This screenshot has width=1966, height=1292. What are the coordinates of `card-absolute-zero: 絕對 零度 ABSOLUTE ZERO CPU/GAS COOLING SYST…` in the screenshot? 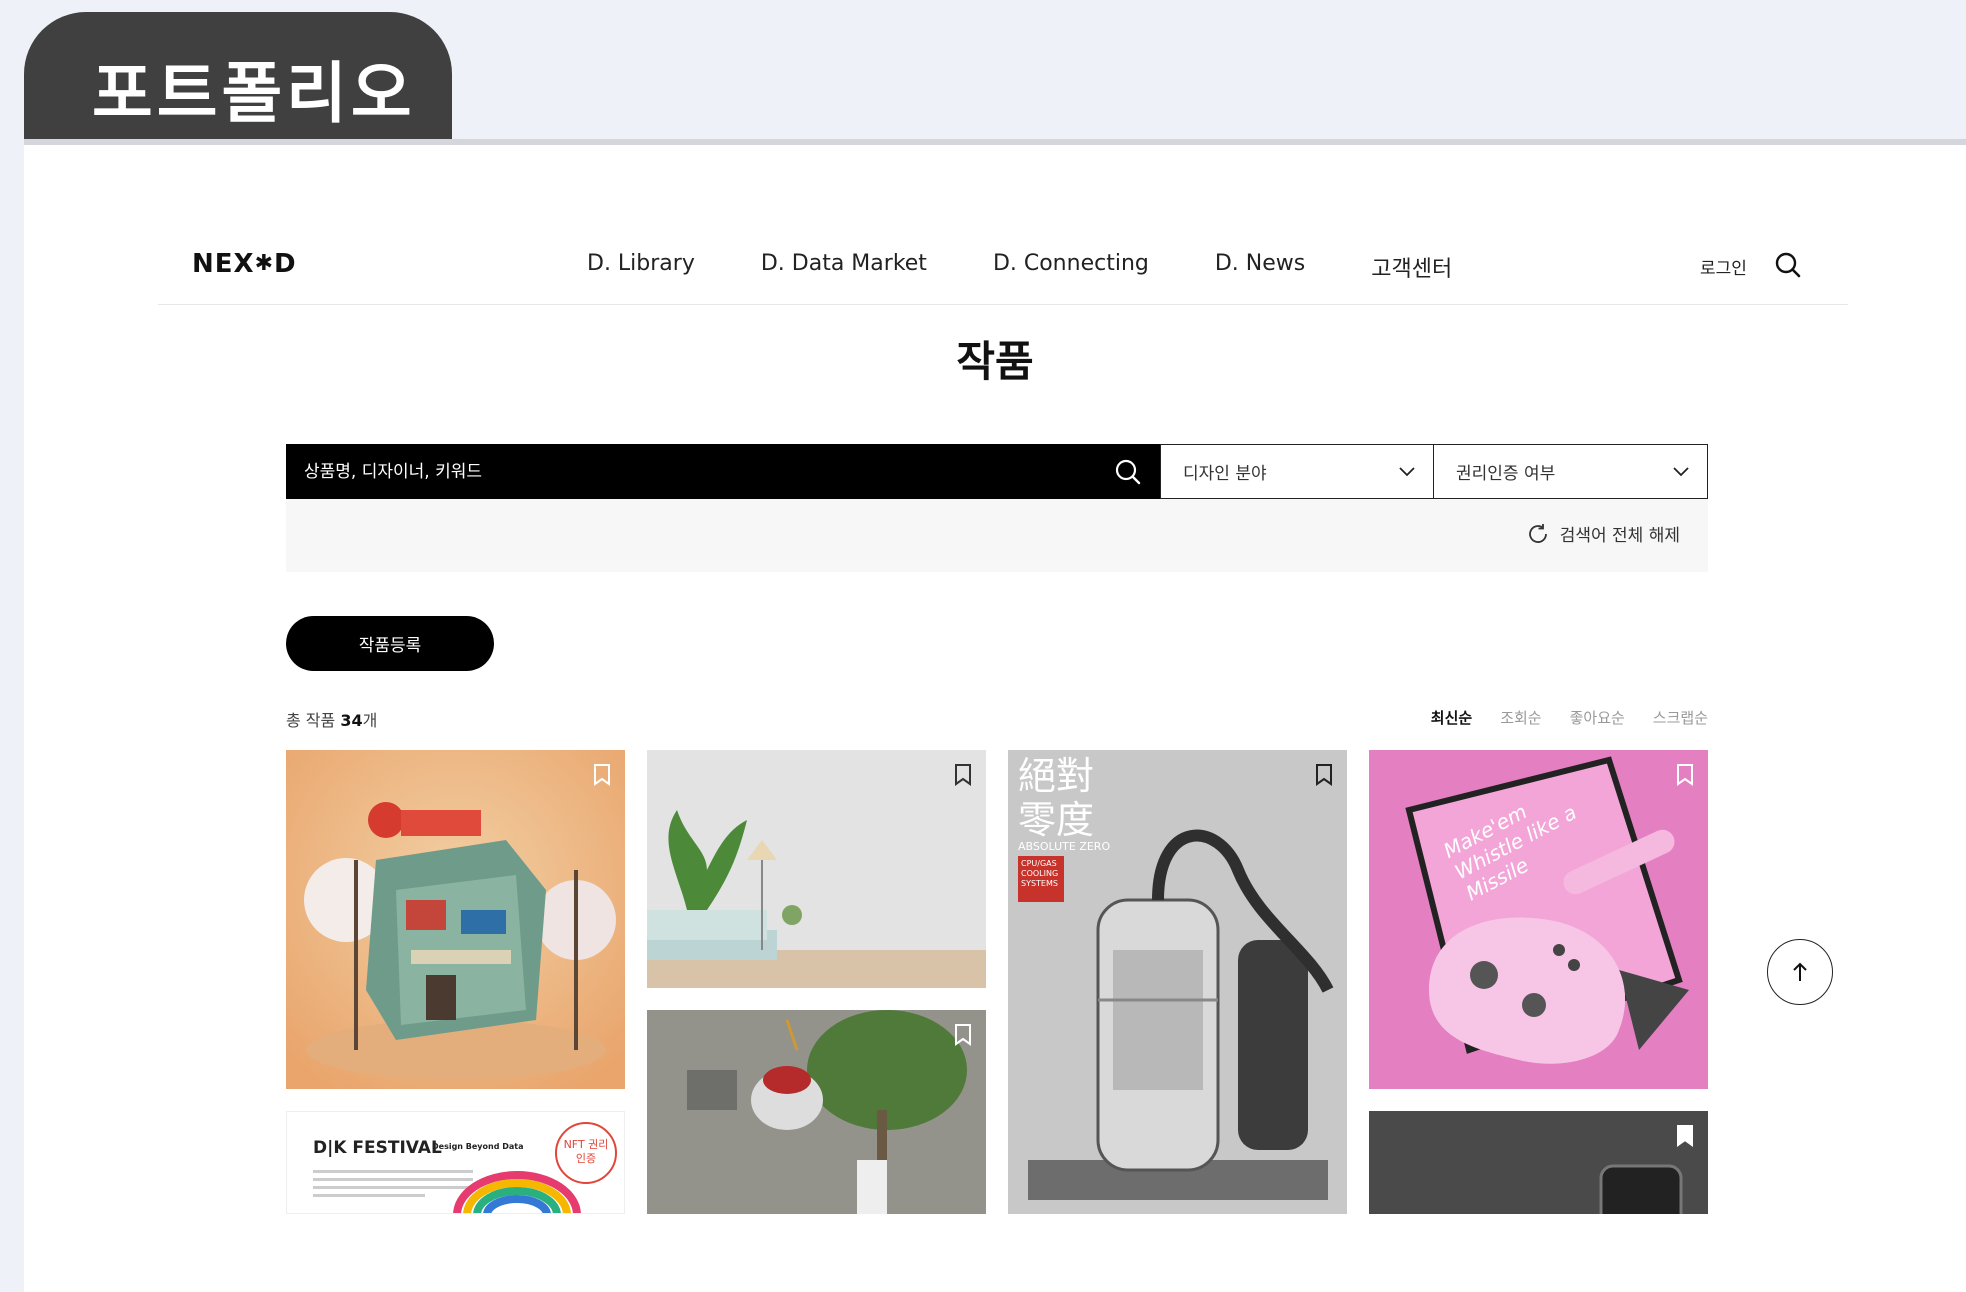 It's located at (1177, 982).